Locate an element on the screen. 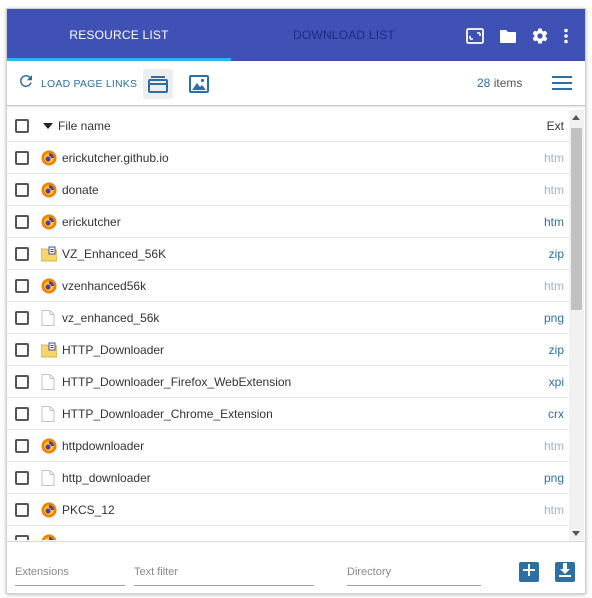 The height and width of the screenshot is (598, 592). column-ext: Ext is located at coordinates (555, 126).